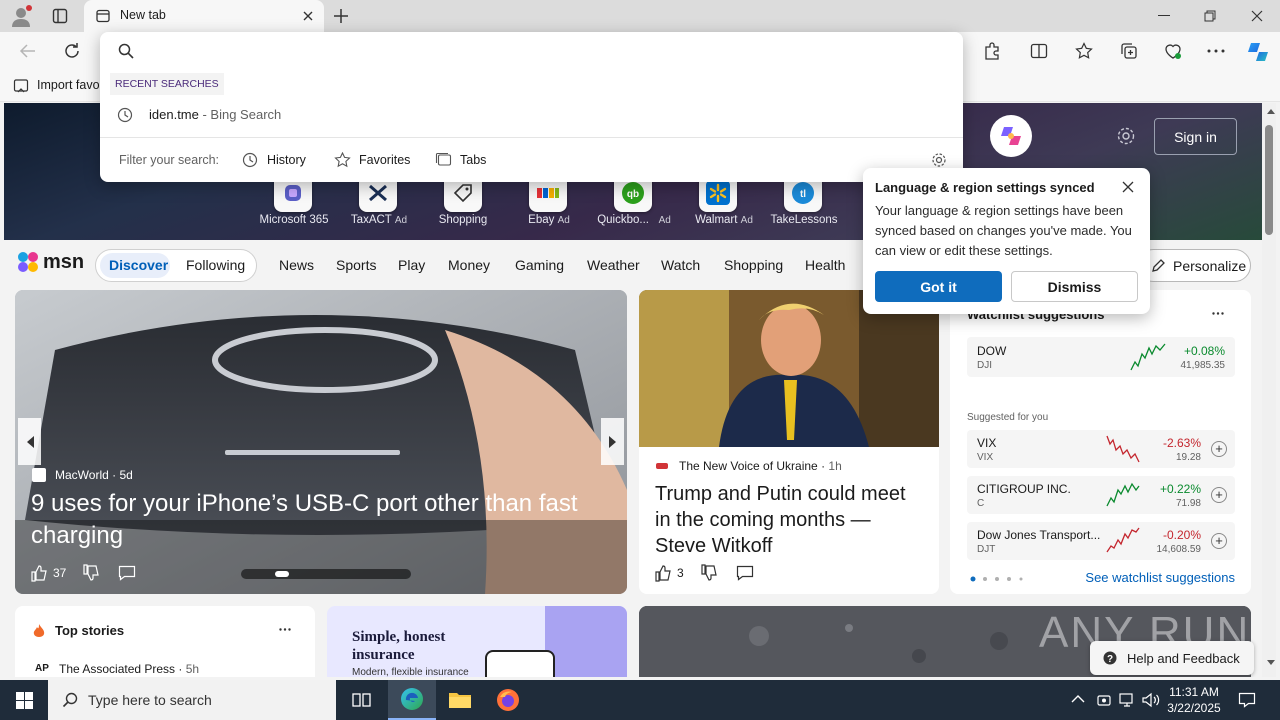  I want to click on tab-actions-icon, so click(60, 16).